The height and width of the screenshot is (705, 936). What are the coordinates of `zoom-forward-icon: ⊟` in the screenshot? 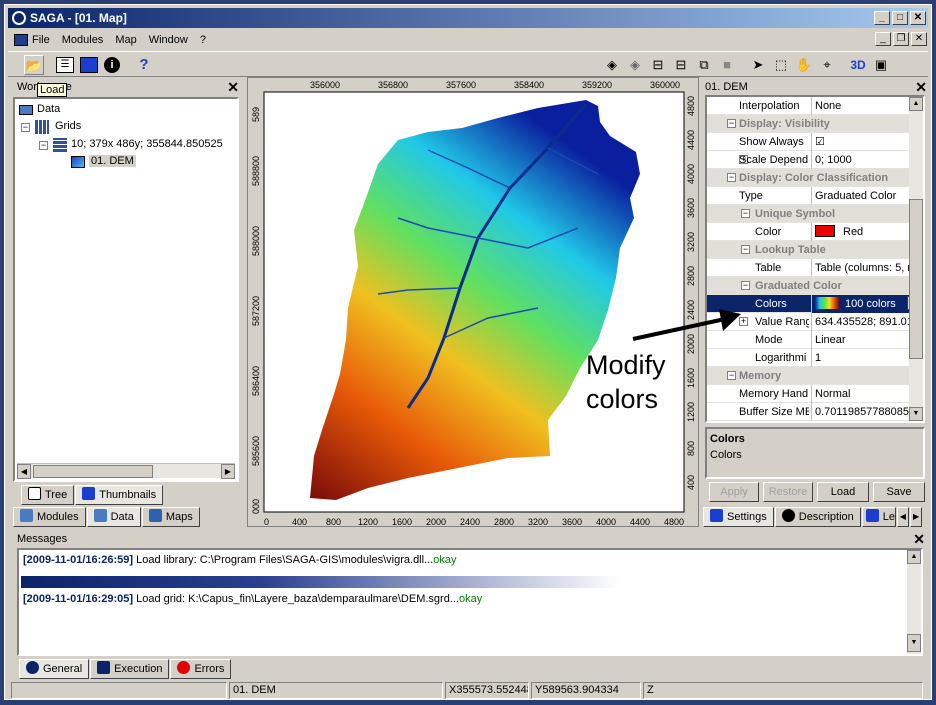 It's located at (681, 65).